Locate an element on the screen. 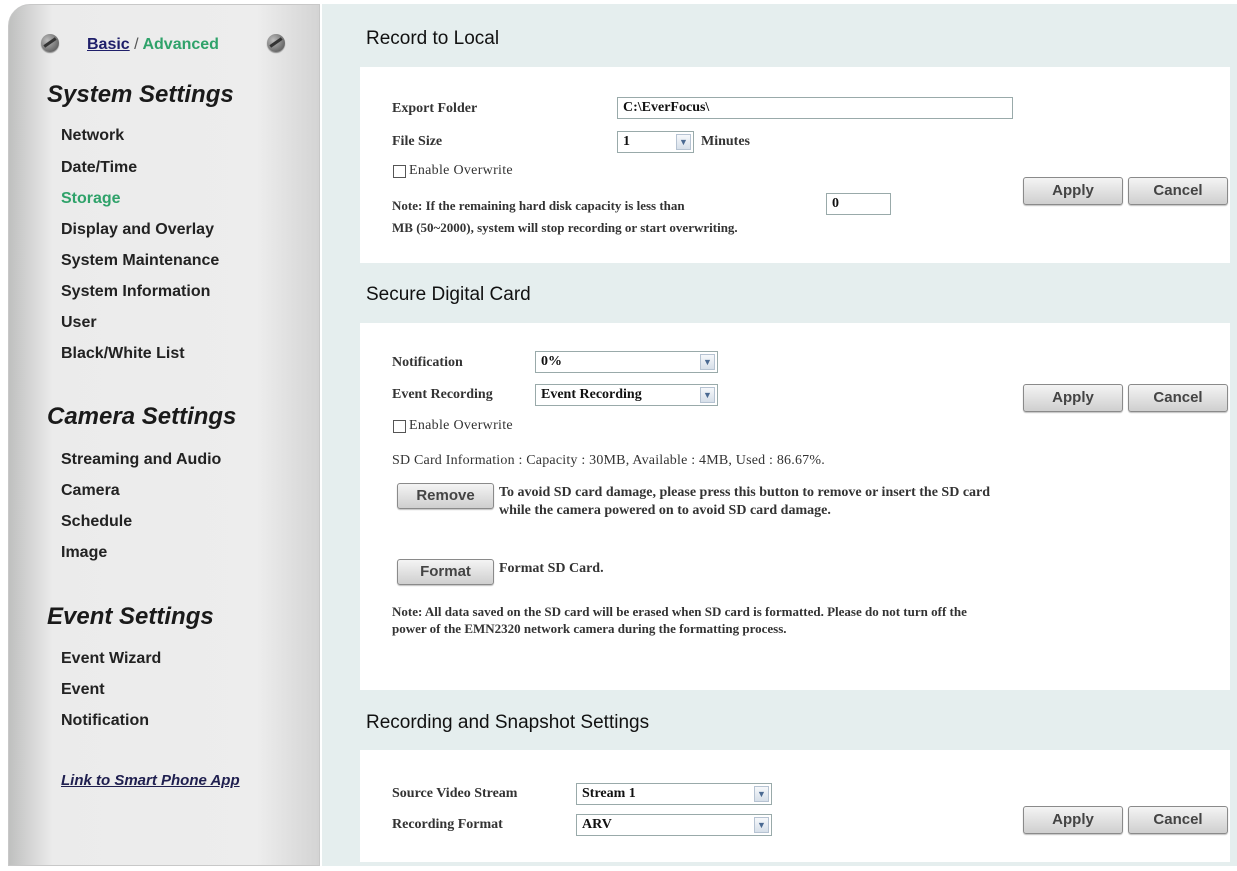  remove-sd-button: Remove is located at coordinates (445, 496).